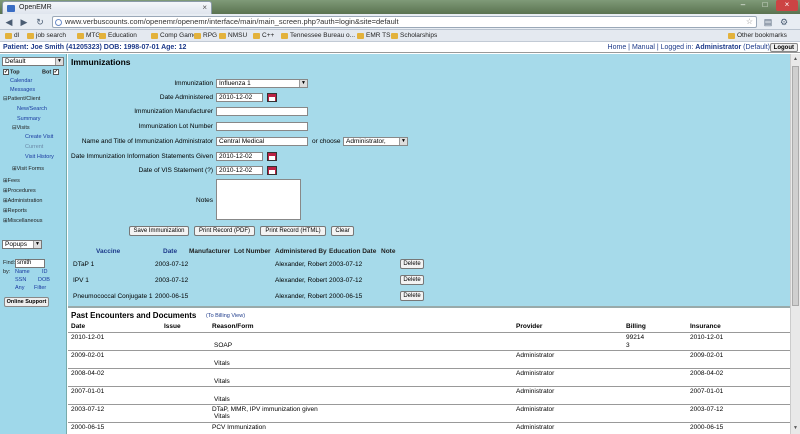 The height and width of the screenshot is (434, 800). Describe the element at coordinates (239, 170) in the screenshot. I see `vis-input: 2010-12-02` at that location.